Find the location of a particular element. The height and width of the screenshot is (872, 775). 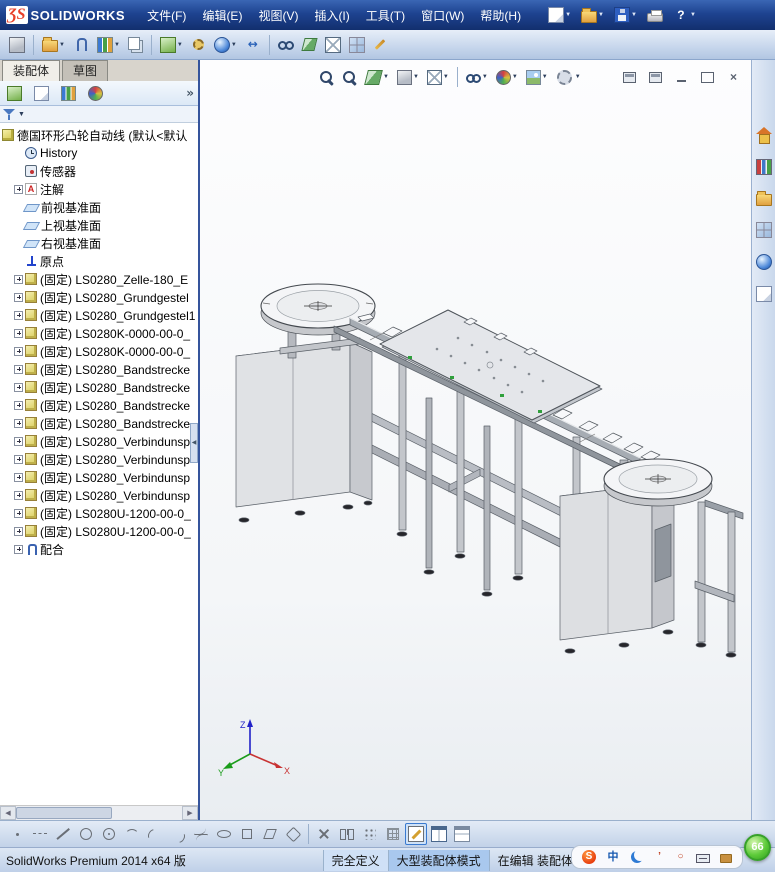

component-pattern-icon: ▼ is located at coordinates (108, 45).